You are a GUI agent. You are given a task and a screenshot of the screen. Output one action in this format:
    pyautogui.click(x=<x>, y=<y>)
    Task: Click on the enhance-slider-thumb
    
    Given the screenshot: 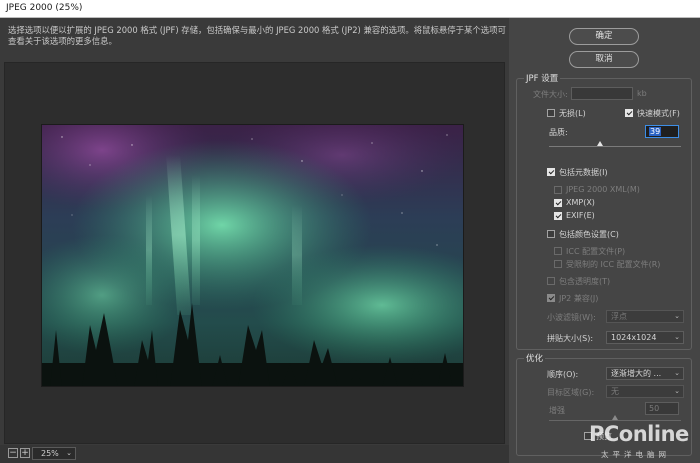 What is the action you would take?
    pyautogui.click(x=615, y=417)
    